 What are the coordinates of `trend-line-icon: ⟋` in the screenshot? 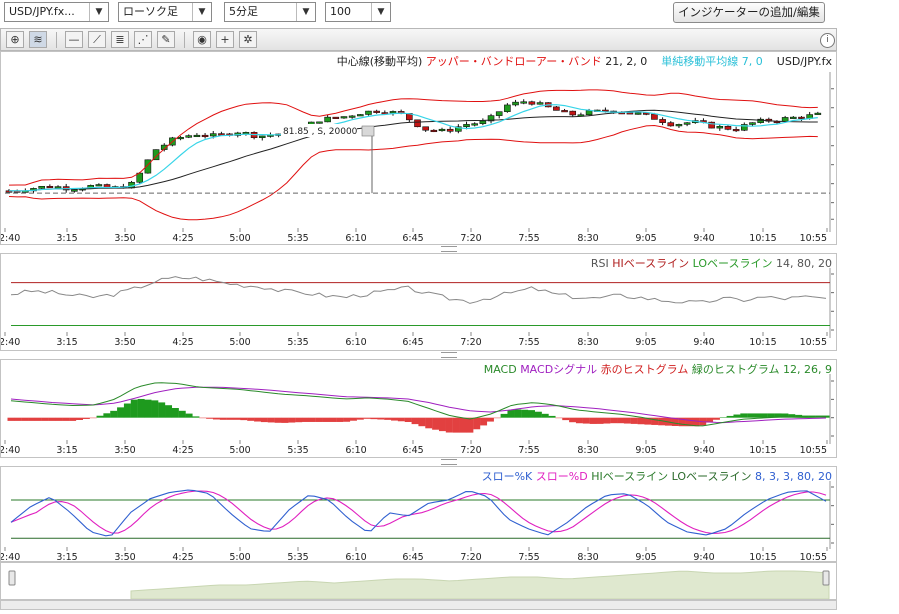 It's located at (97, 39).